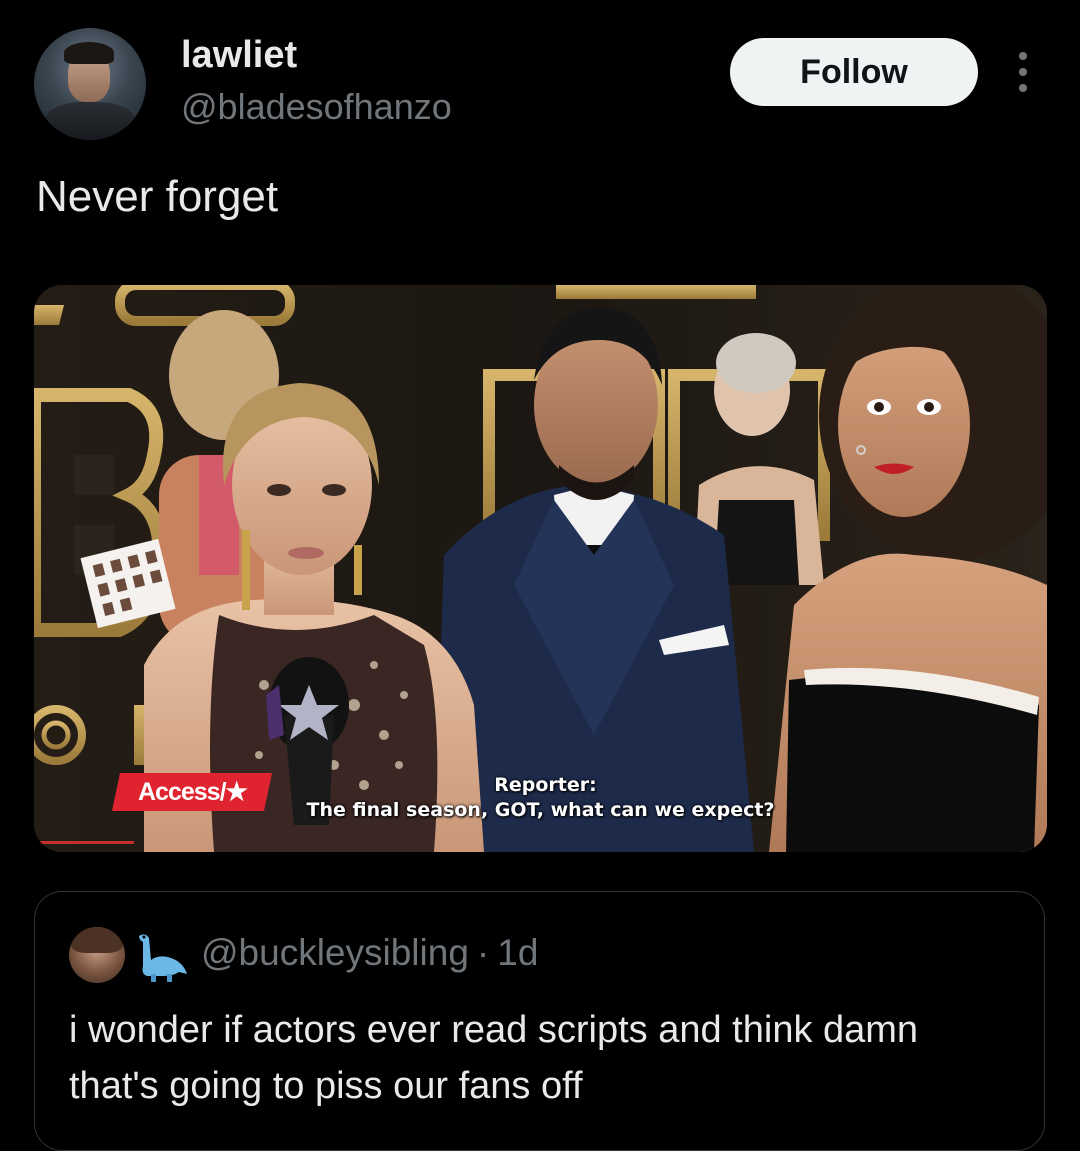  Describe the element at coordinates (1023, 72) in the screenshot. I see `more-options-icon` at that location.